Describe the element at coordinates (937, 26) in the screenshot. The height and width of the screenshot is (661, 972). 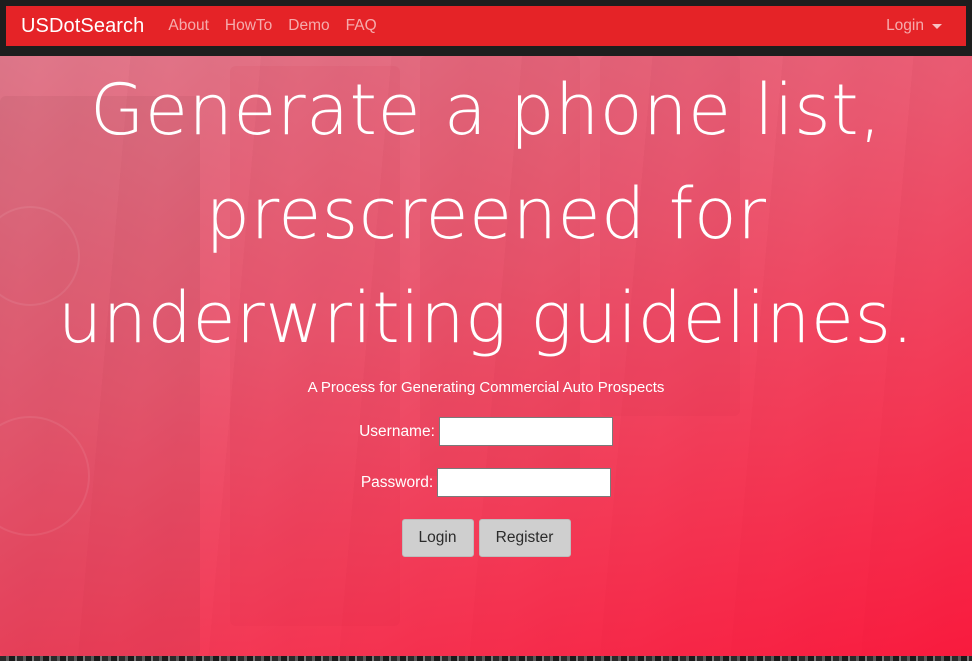
I see `caret-down-icon` at that location.